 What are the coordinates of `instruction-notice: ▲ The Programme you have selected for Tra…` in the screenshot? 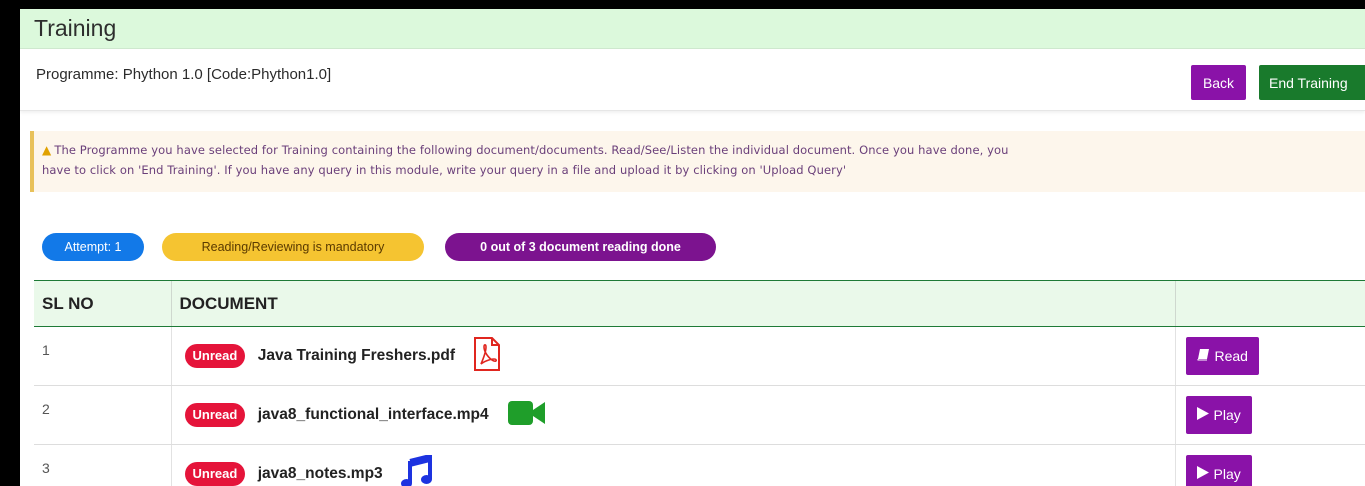 It's located at (697, 161).